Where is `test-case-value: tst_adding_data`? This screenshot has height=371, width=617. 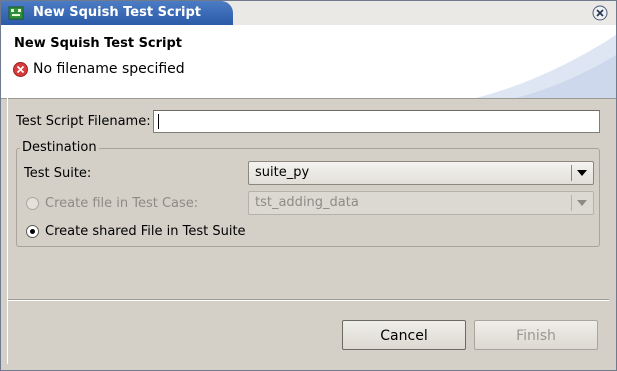 test-case-value: tst_adding_data is located at coordinates (307, 202).